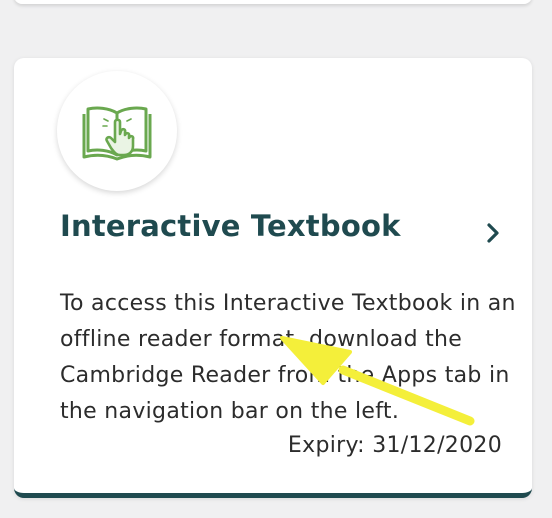  What do you see at coordinates (394, 445) in the screenshot?
I see `expiry-date: Expiry: 31/12/2020` at bounding box center [394, 445].